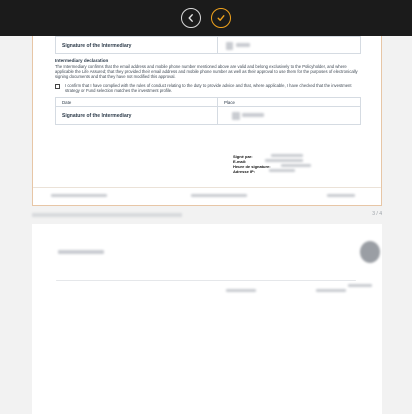 This screenshot has width=412, height=414. Describe the element at coordinates (206, 18) in the screenshot. I see `top-toolbar` at that location.